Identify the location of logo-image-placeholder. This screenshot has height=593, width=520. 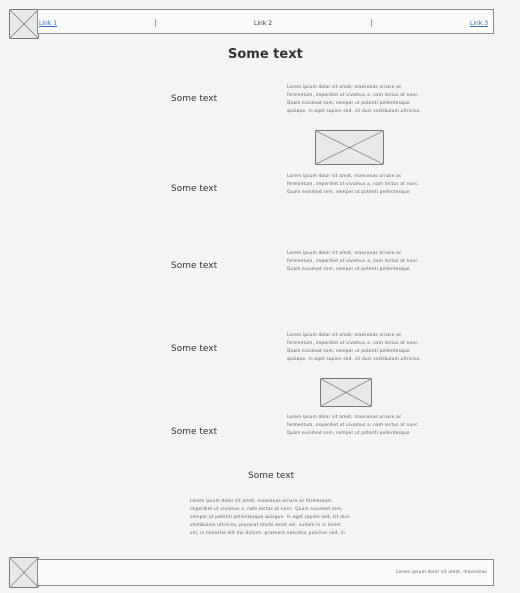
(24, 24).